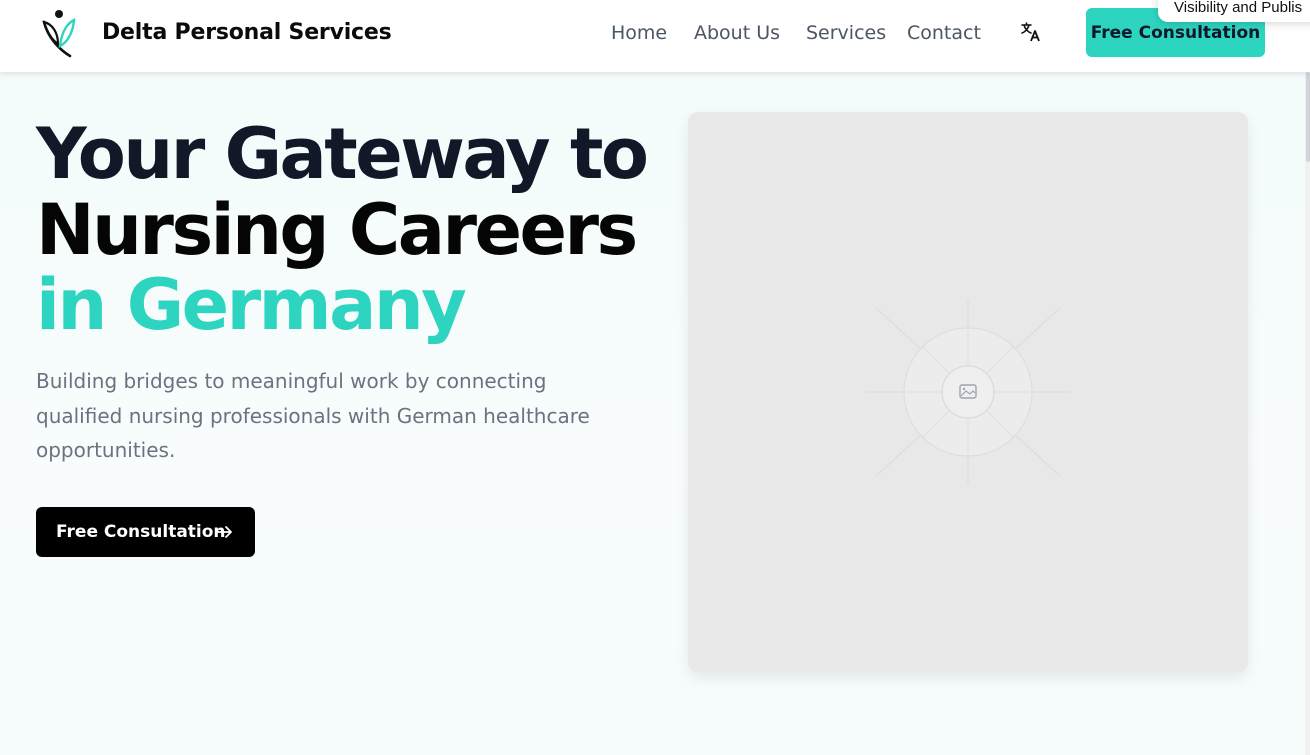 This screenshot has height=755, width=1310. What do you see at coordinates (737, 34) in the screenshot?
I see `nav-about-us: About Us` at bounding box center [737, 34].